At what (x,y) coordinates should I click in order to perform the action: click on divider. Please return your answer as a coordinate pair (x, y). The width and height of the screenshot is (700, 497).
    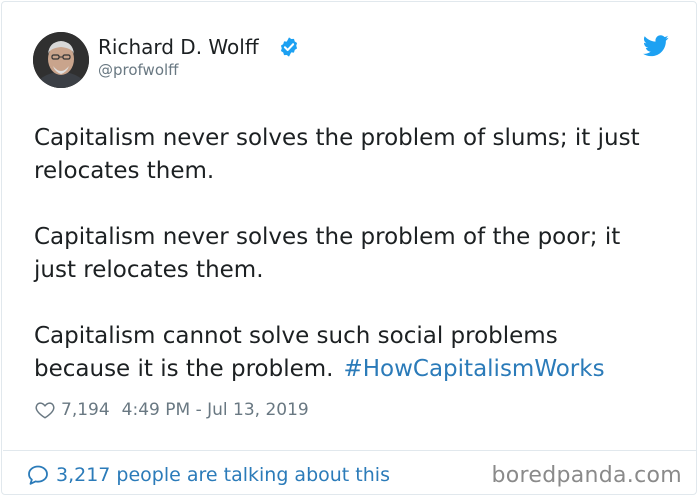
    Looking at the image, I should click on (350, 450).